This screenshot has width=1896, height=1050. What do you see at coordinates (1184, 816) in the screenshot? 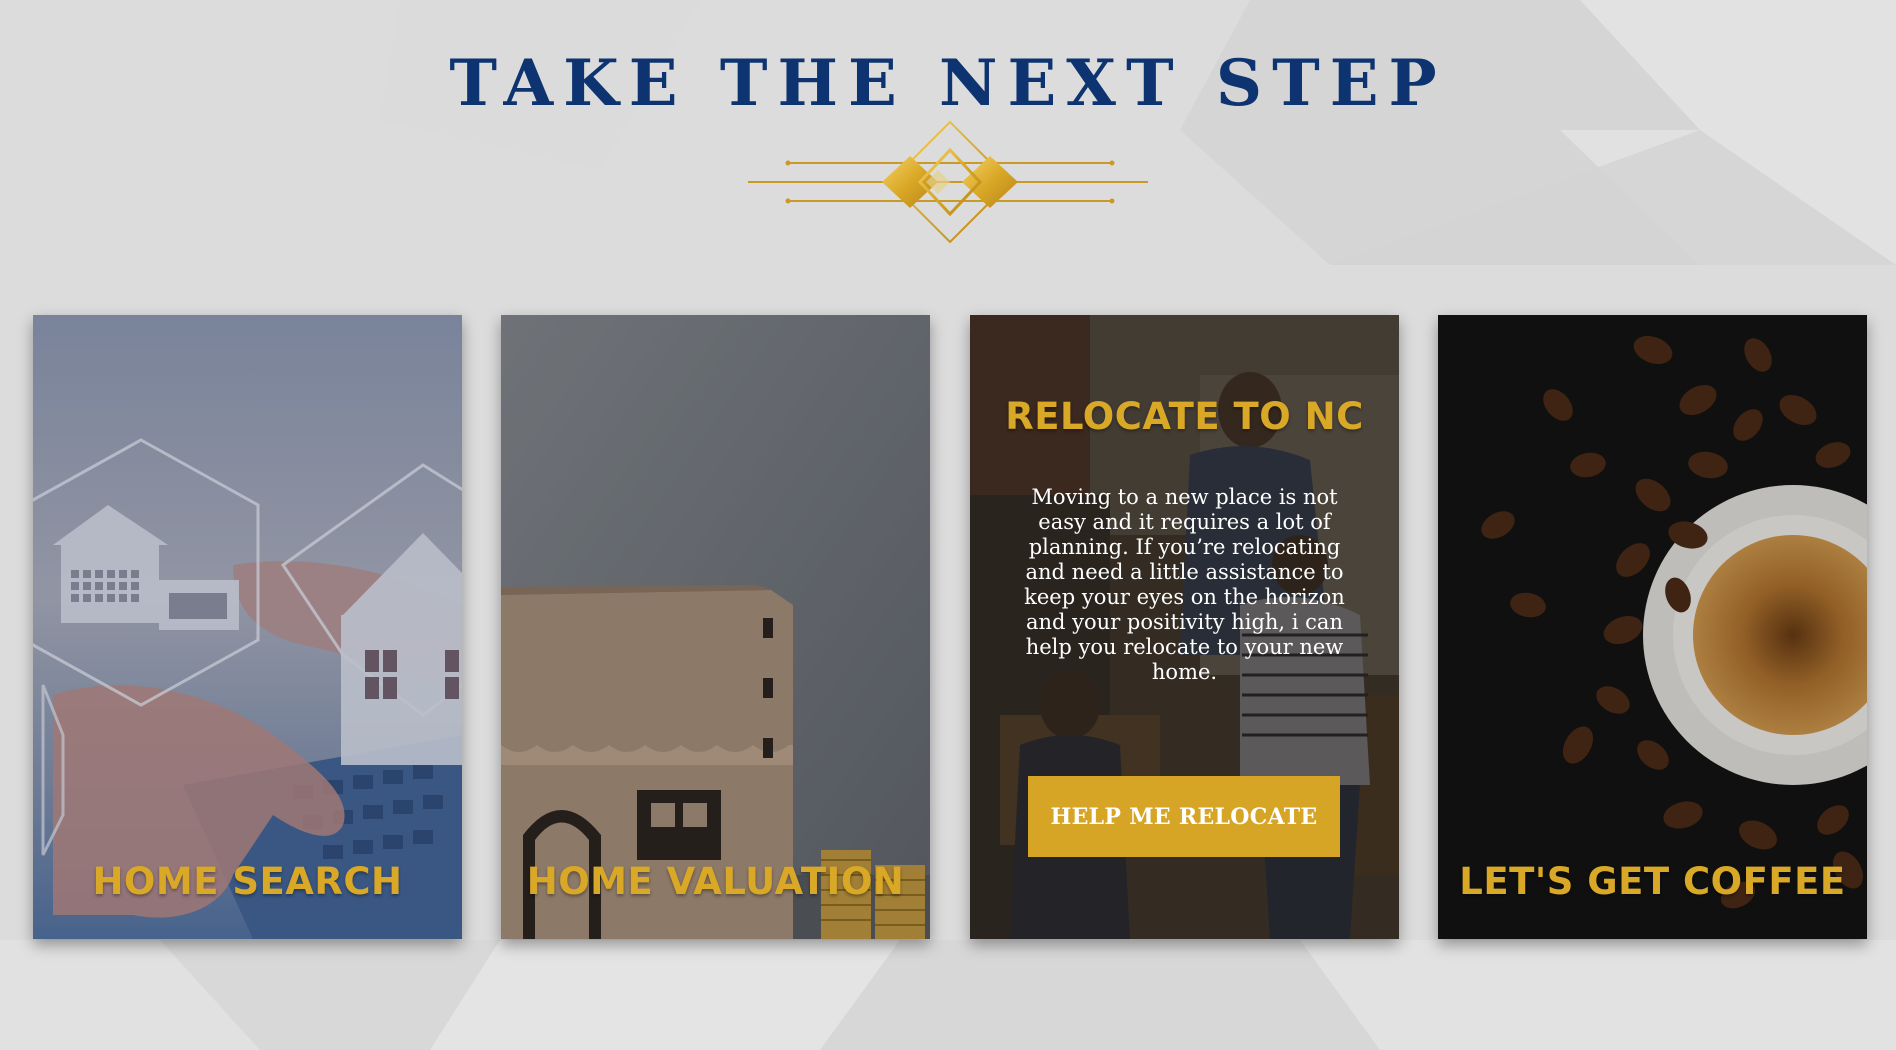
I see `help-me-relocate-button: HELP ME RELOCATE` at bounding box center [1184, 816].